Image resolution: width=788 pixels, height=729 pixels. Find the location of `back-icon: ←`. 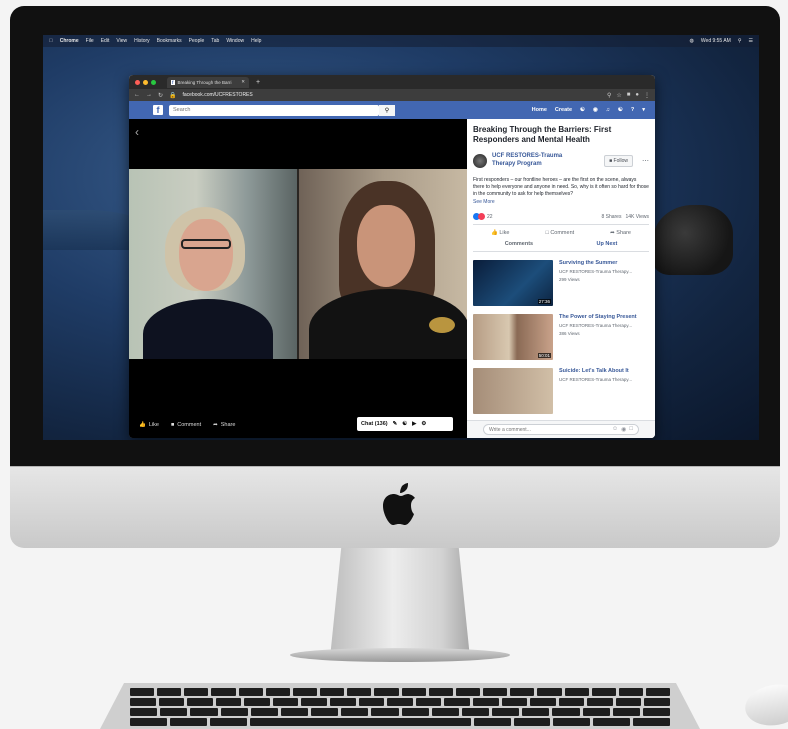

back-icon: ← is located at coordinates (137, 95).